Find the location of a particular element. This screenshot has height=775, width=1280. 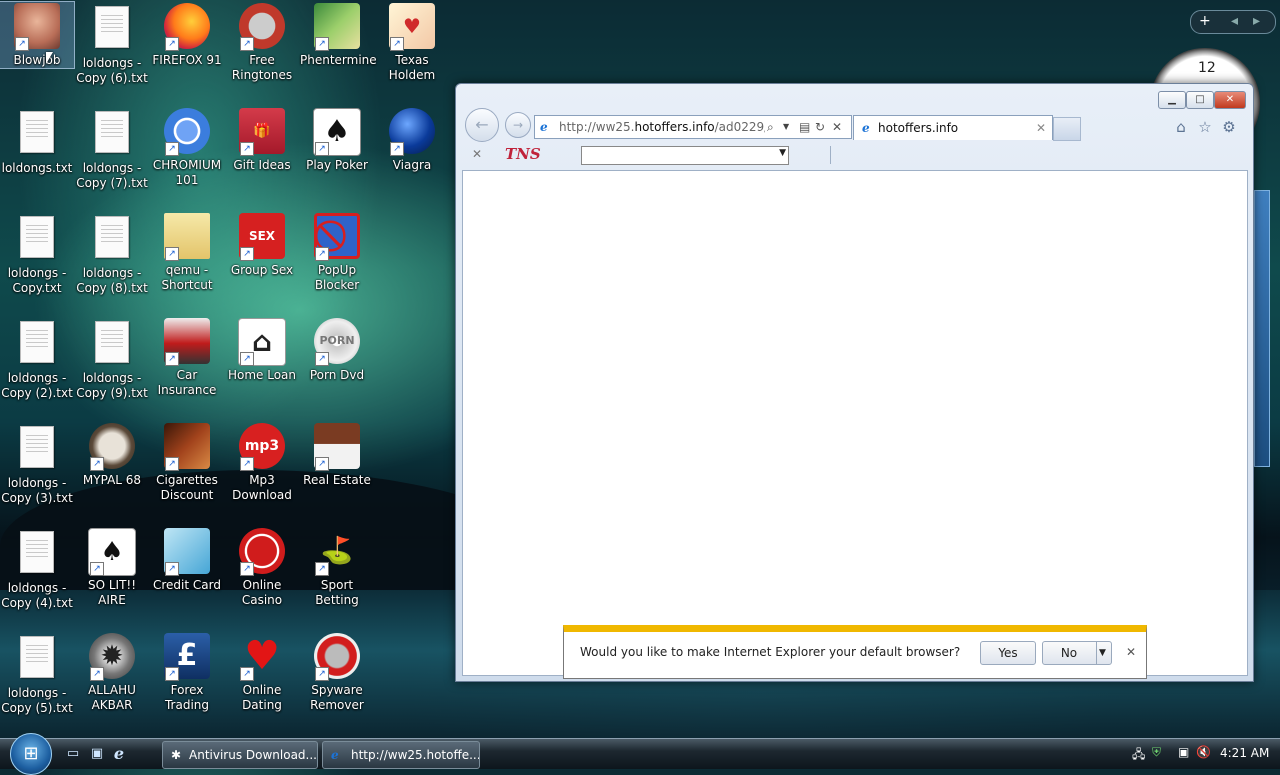

new-tab-button is located at coordinates (1067, 129).